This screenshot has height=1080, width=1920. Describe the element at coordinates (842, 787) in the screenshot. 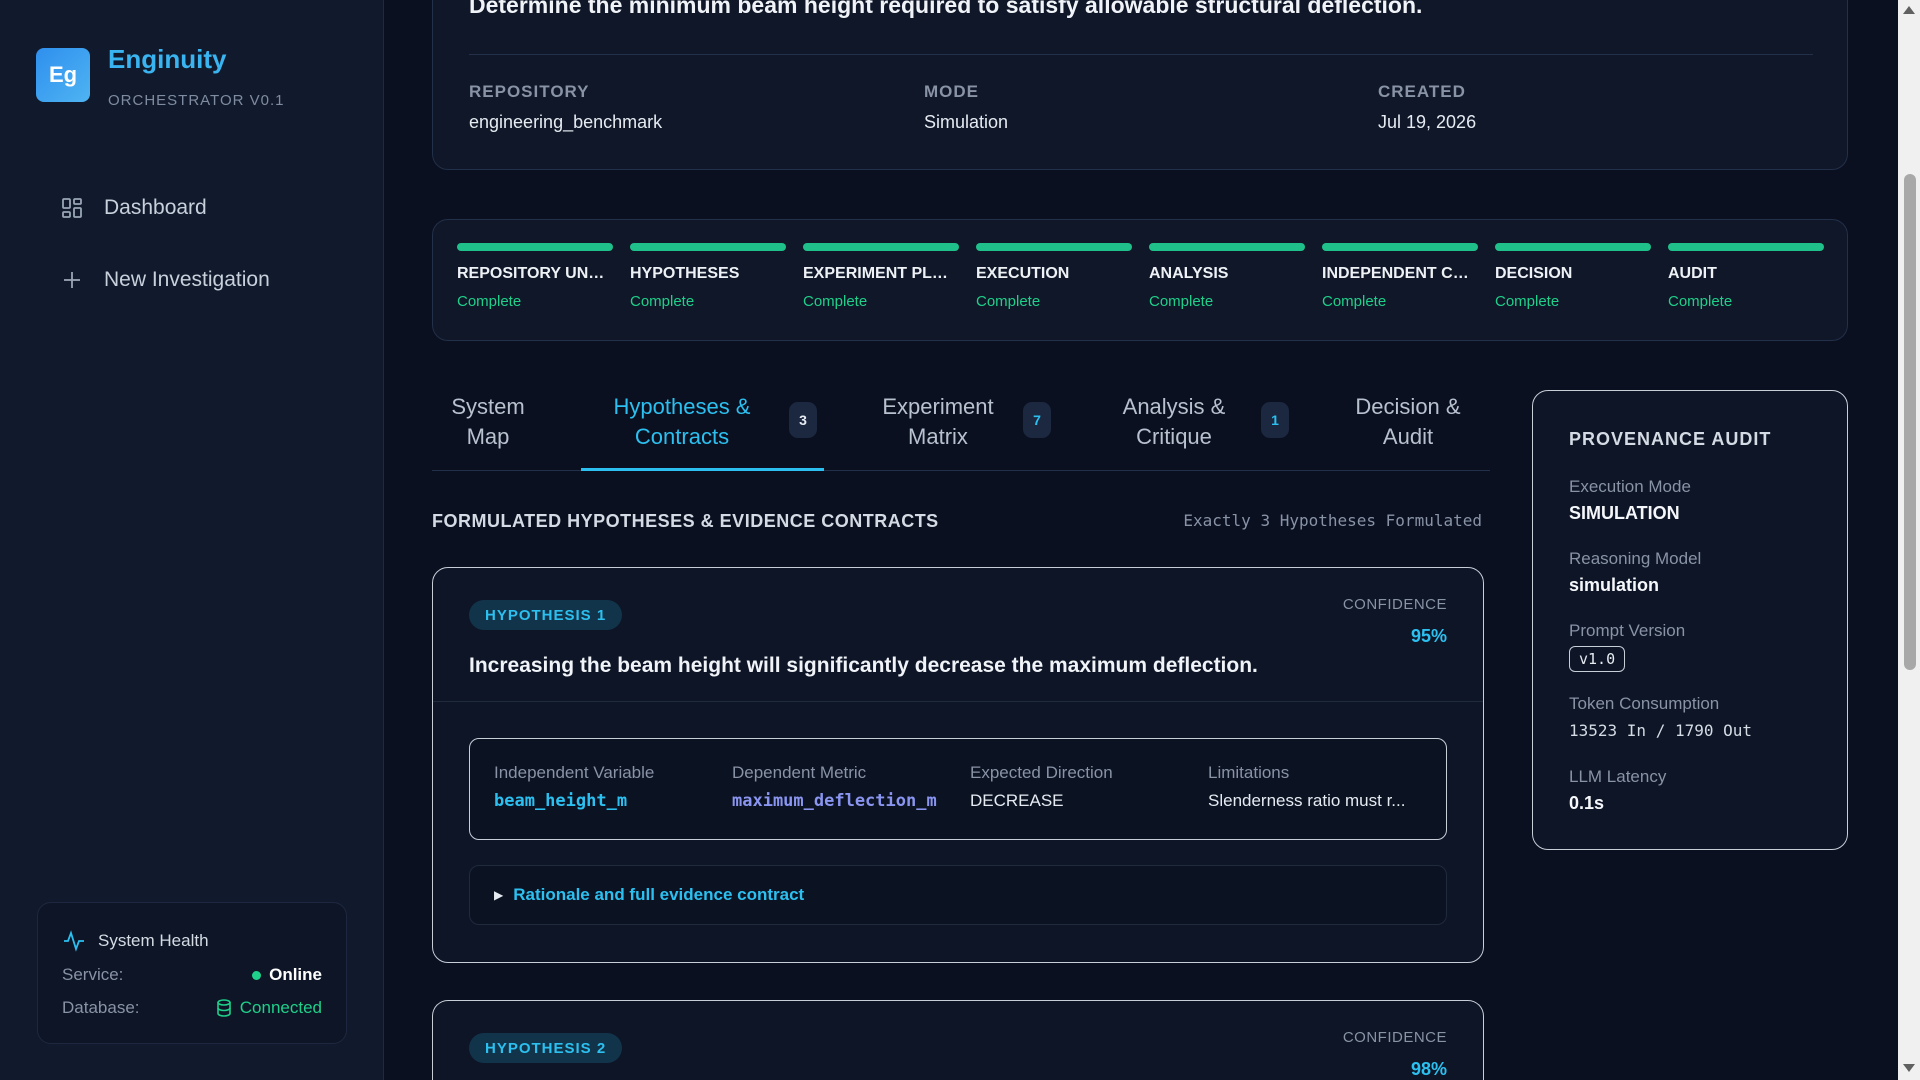

I see `dependent-metric: Dependent Metric maximum_deflection_m` at that location.